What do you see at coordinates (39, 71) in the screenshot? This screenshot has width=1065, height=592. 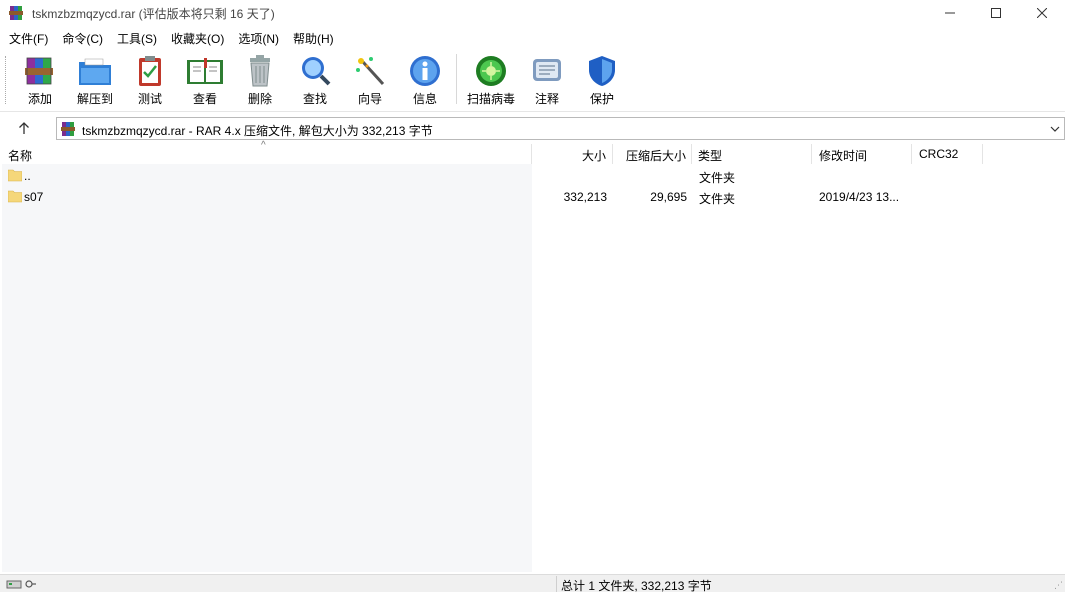 I see `add-archive-icon` at bounding box center [39, 71].